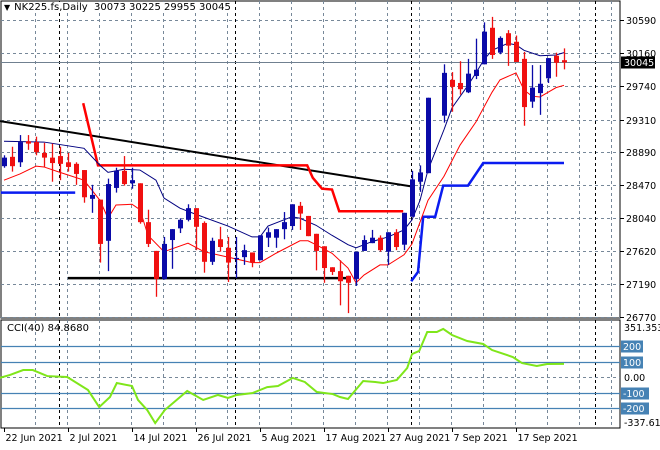 The image size is (660, 450). I want to click on price-tick-label: 29740, so click(641, 87).